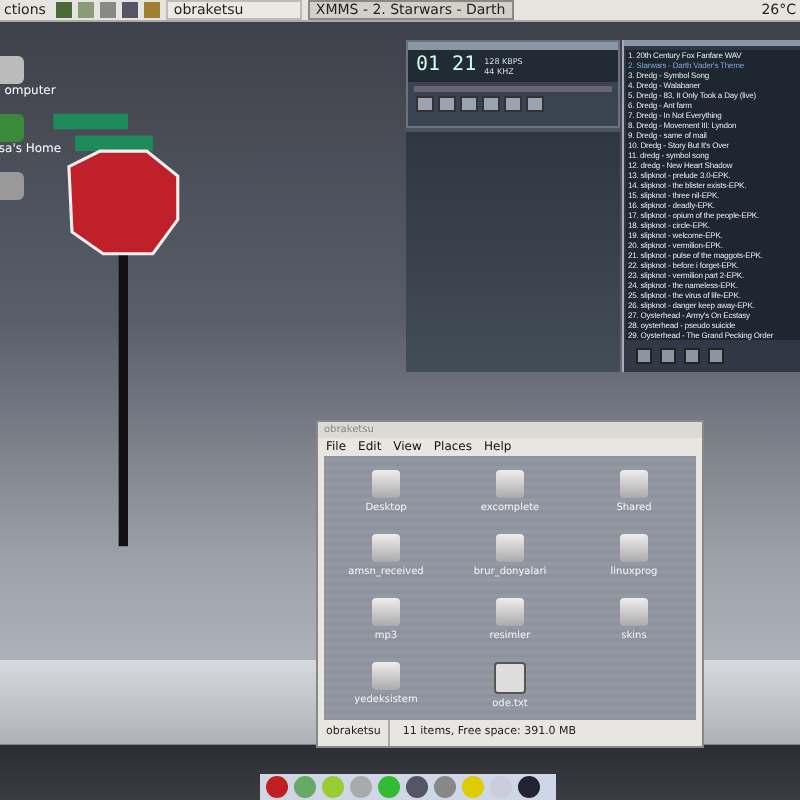 The width and height of the screenshot is (800, 800). What do you see at coordinates (510, 678) in the screenshot?
I see `file-icon` at bounding box center [510, 678].